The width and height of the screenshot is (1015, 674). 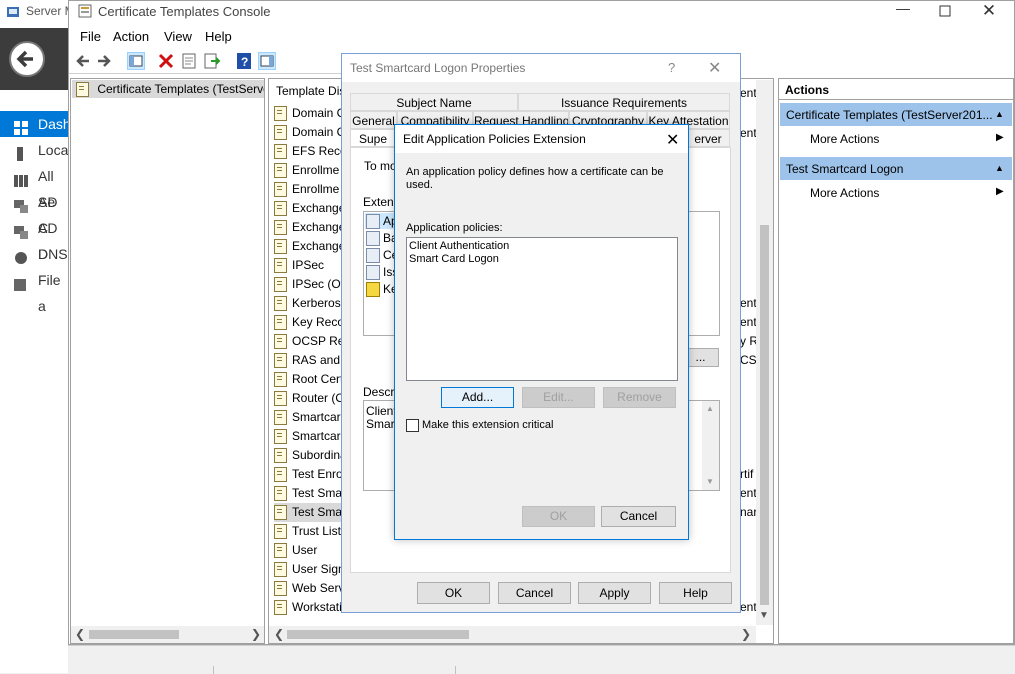 What do you see at coordinates (714, 68) in the screenshot?
I see `properties-close-button: ✕` at bounding box center [714, 68].